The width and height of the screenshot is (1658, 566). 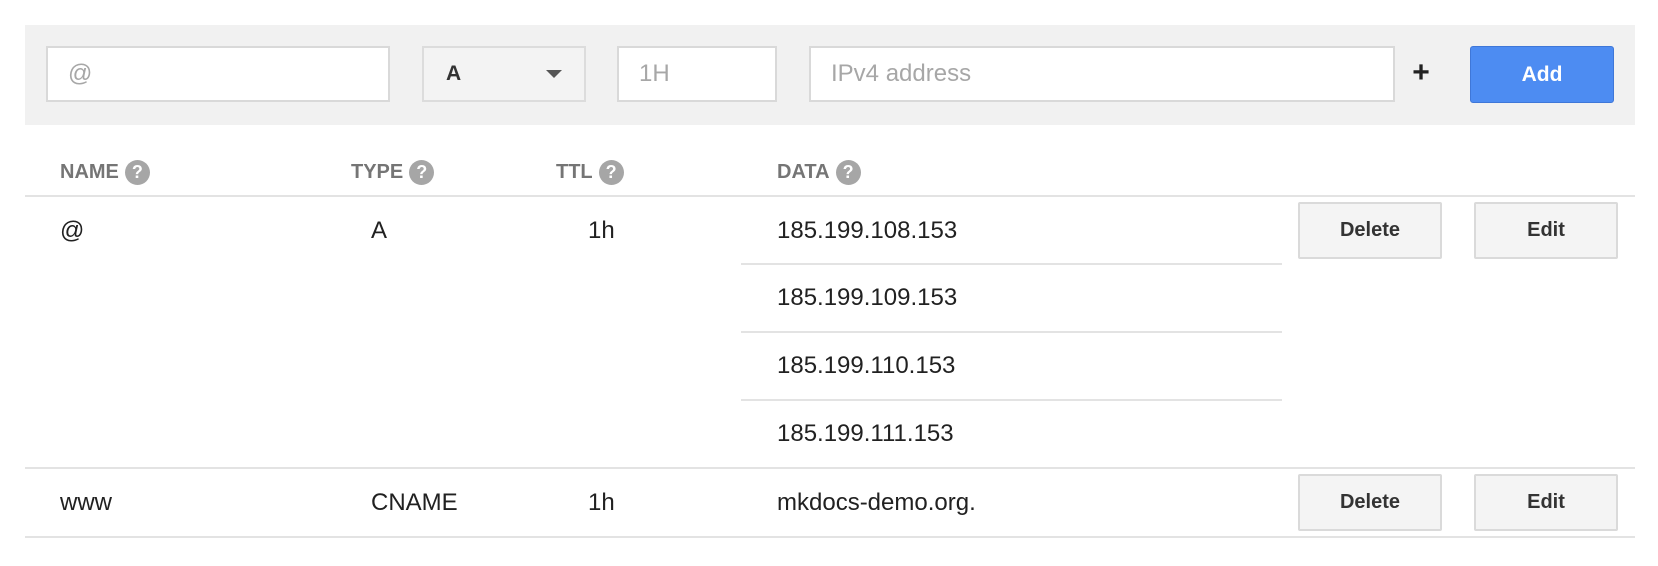 I want to click on record-name: @, so click(x=72, y=230).